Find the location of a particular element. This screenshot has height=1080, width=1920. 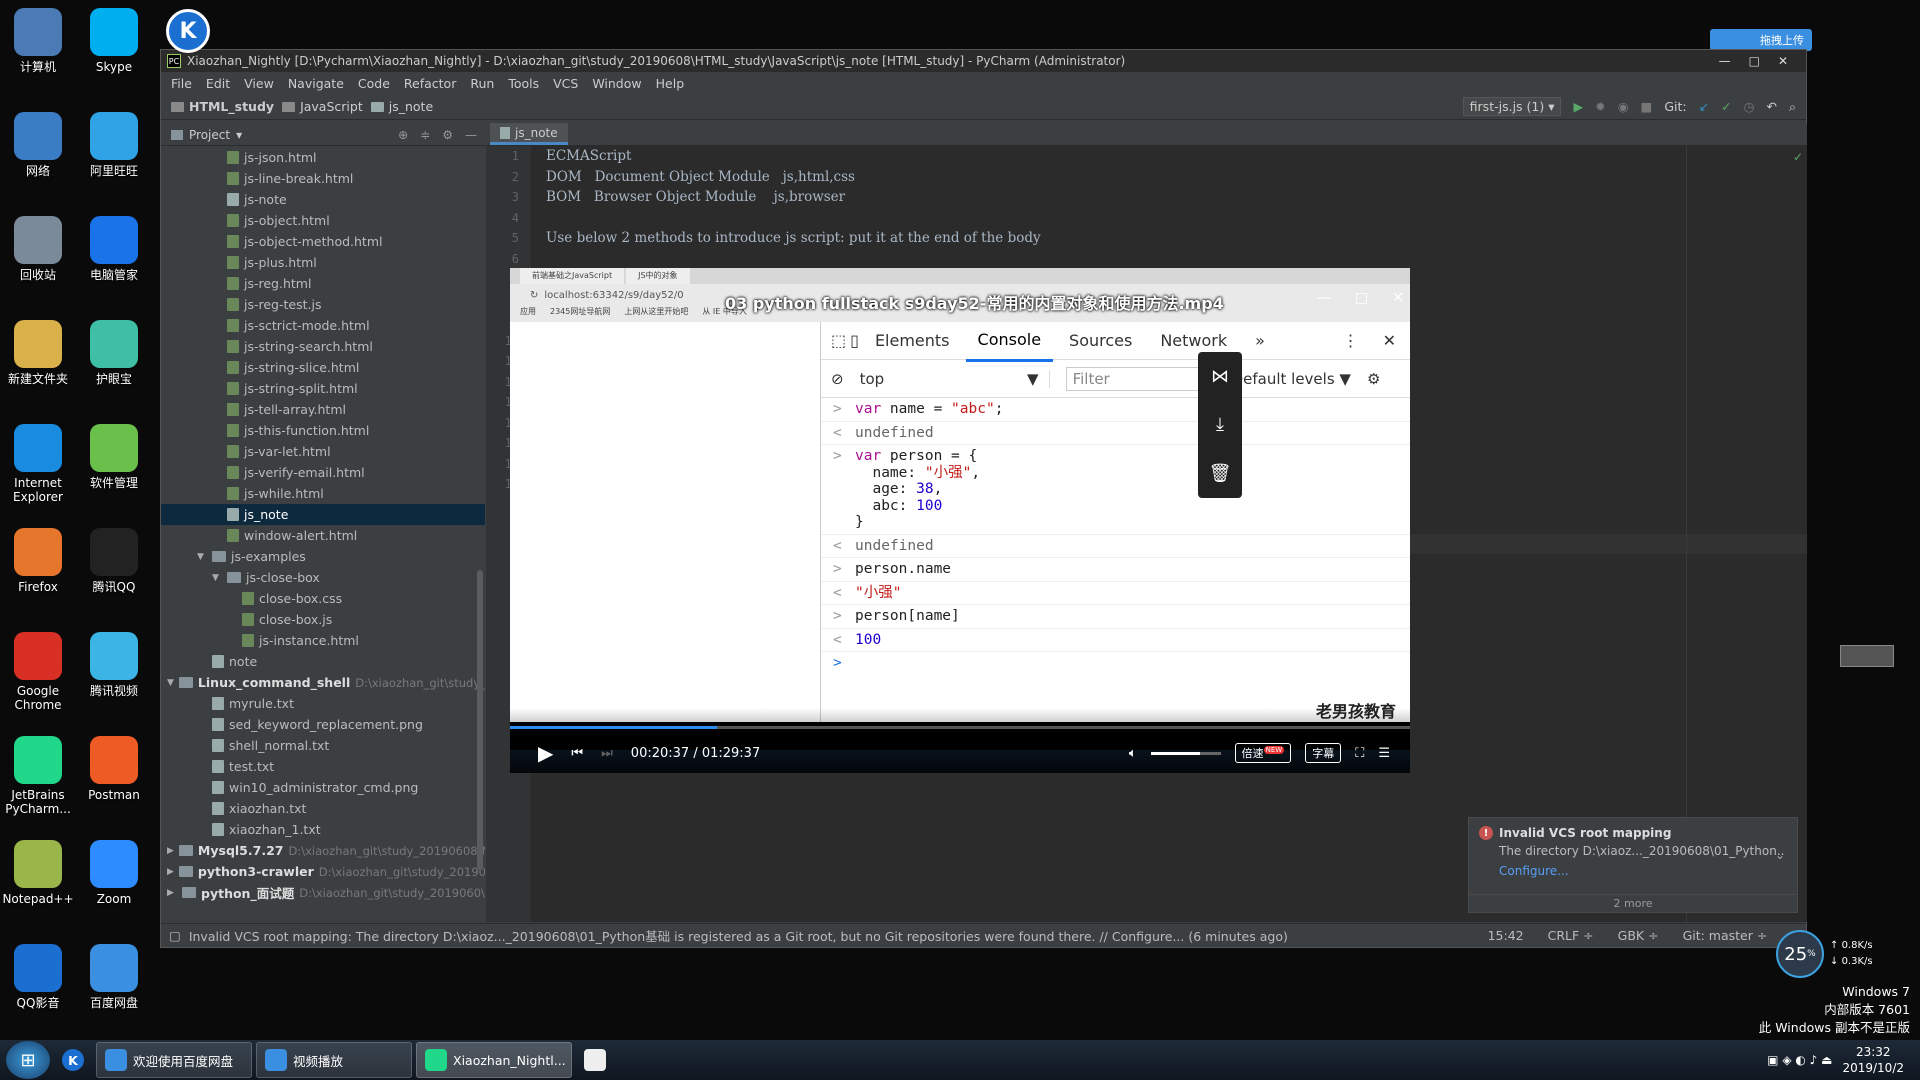

menu-file: File is located at coordinates (181, 83).